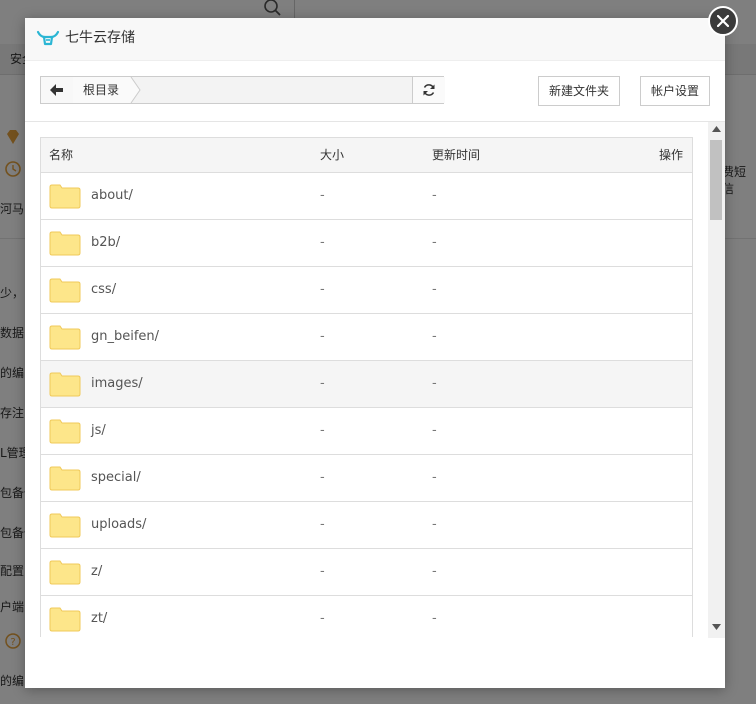 This screenshot has height=704, width=756. I want to click on close-icon, so click(723, 21).